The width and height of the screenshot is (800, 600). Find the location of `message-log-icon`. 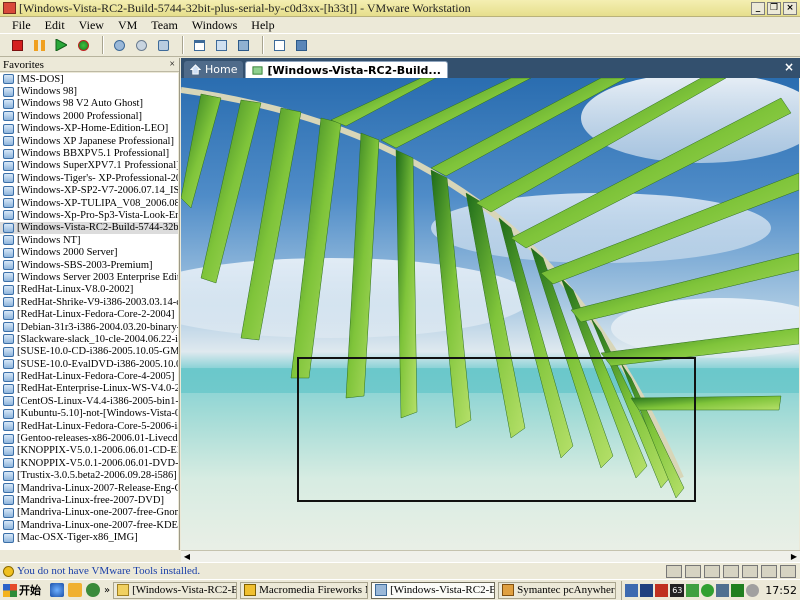

message-log-icon is located at coordinates (788, 571).